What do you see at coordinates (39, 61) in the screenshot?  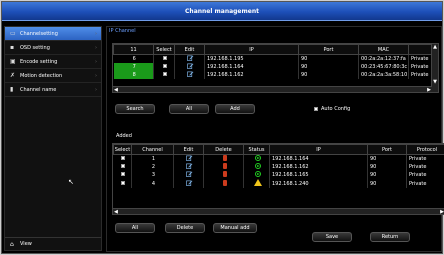 I see `sidebar-item-label: Encode setting` at bounding box center [39, 61].